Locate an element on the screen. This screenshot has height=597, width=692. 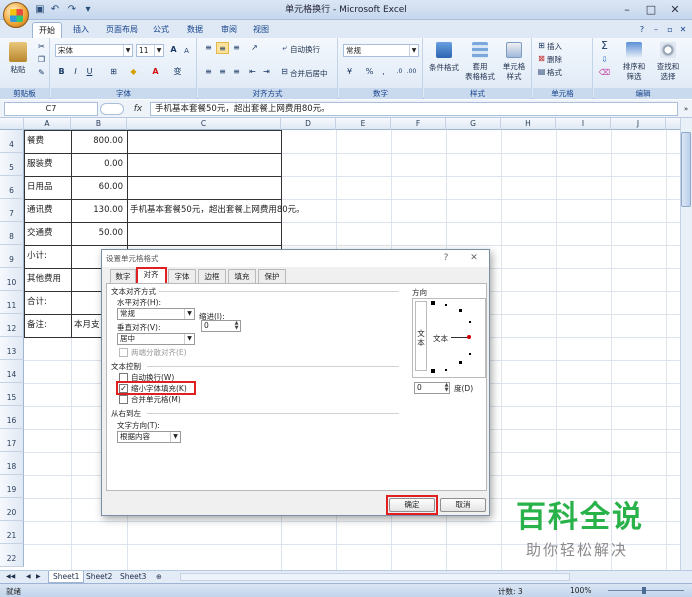
conditional-format-button: 条件格式 is located at coordinates (444, 67).